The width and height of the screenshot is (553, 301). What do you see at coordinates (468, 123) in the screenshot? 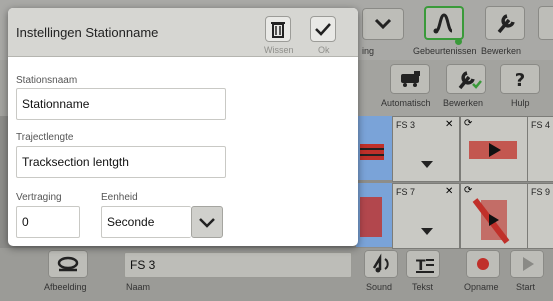
I see `rotate-icon: ⟳` at bounding box center [468, 123].